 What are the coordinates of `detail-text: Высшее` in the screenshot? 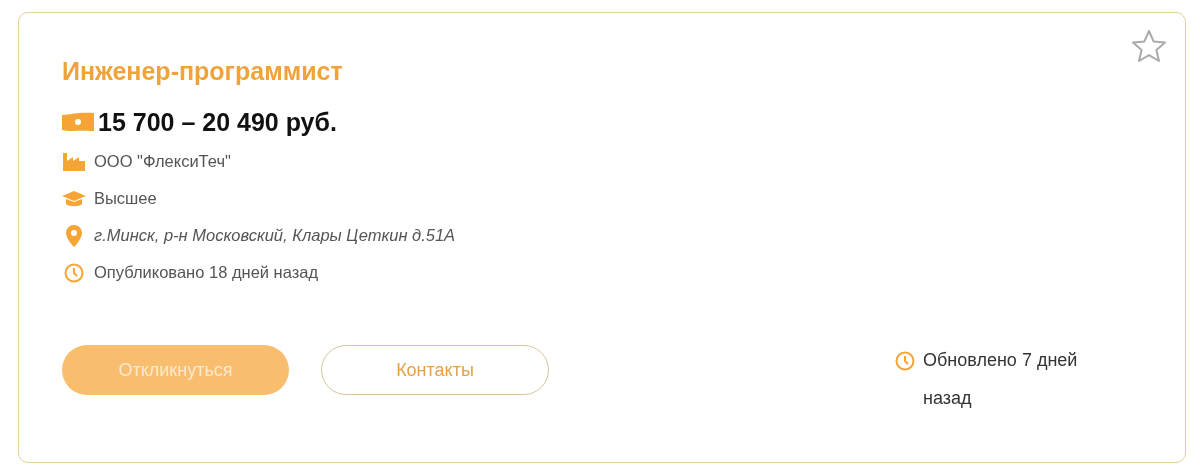 It's located at (125, 199).